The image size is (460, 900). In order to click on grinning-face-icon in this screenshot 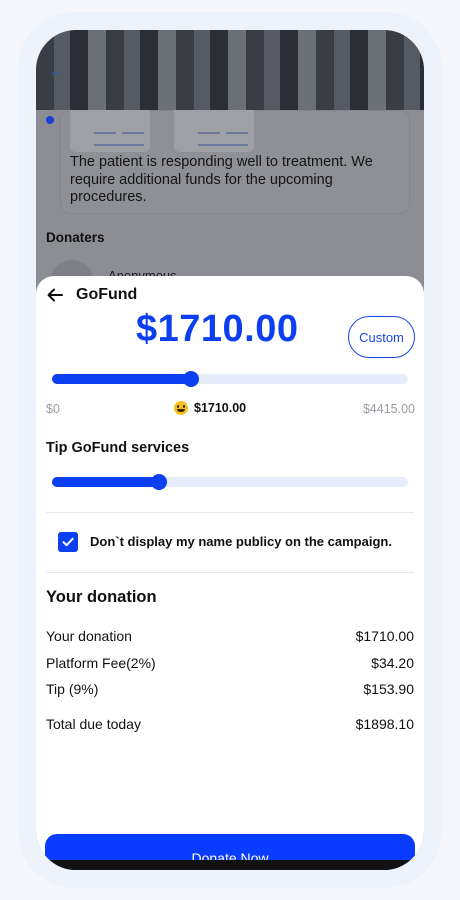, I will do `click(181, 408)`.